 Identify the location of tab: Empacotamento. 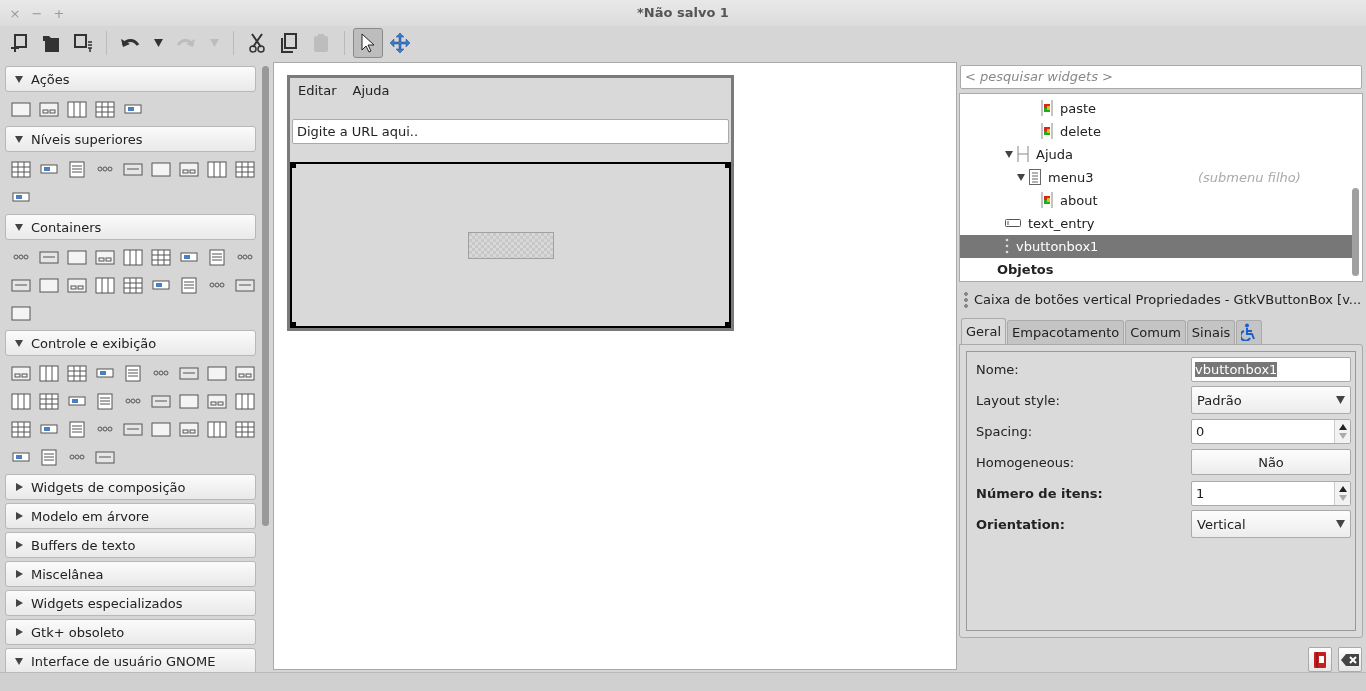
(1066, 331).